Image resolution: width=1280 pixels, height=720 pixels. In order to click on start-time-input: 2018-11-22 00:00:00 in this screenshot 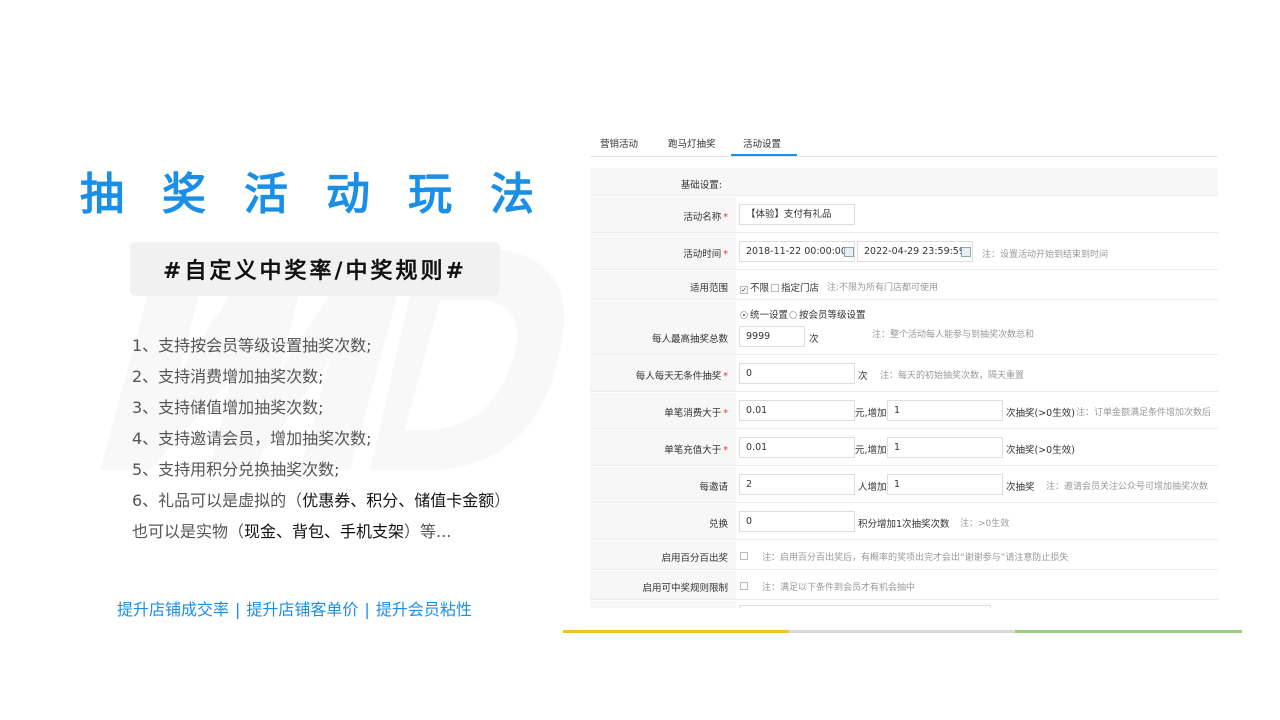, I will do `click(797, 251)`.